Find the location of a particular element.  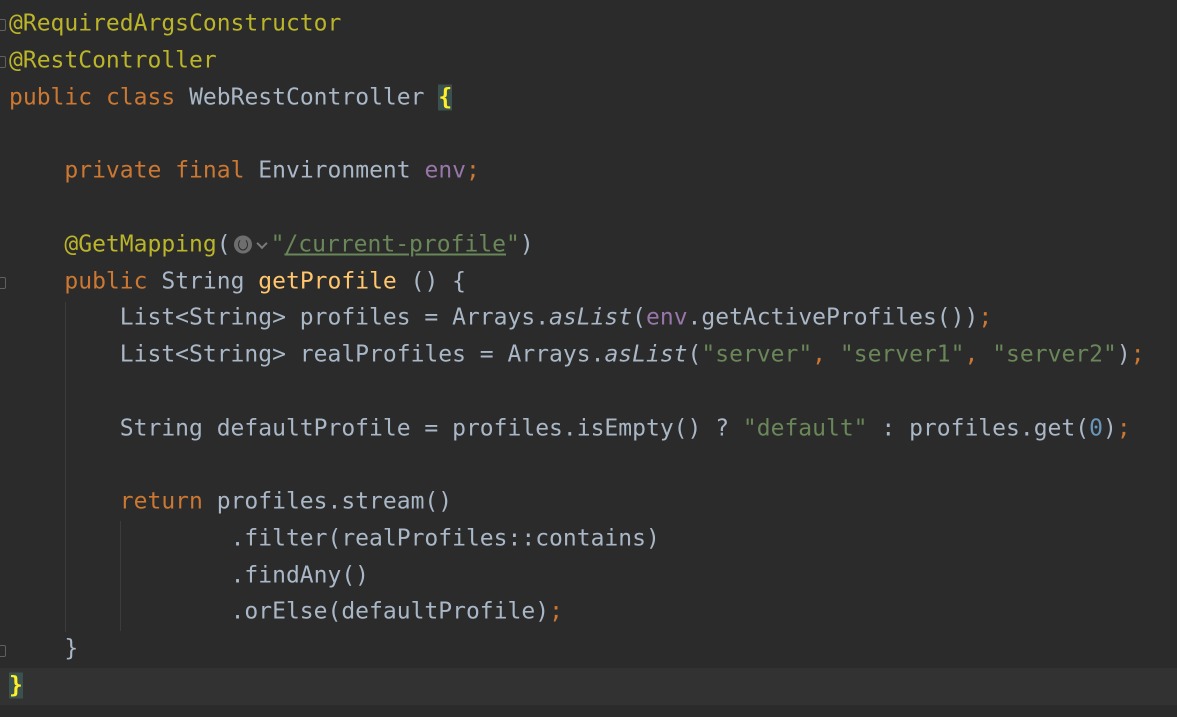

type-name: String is located at coordinates (203, 281).